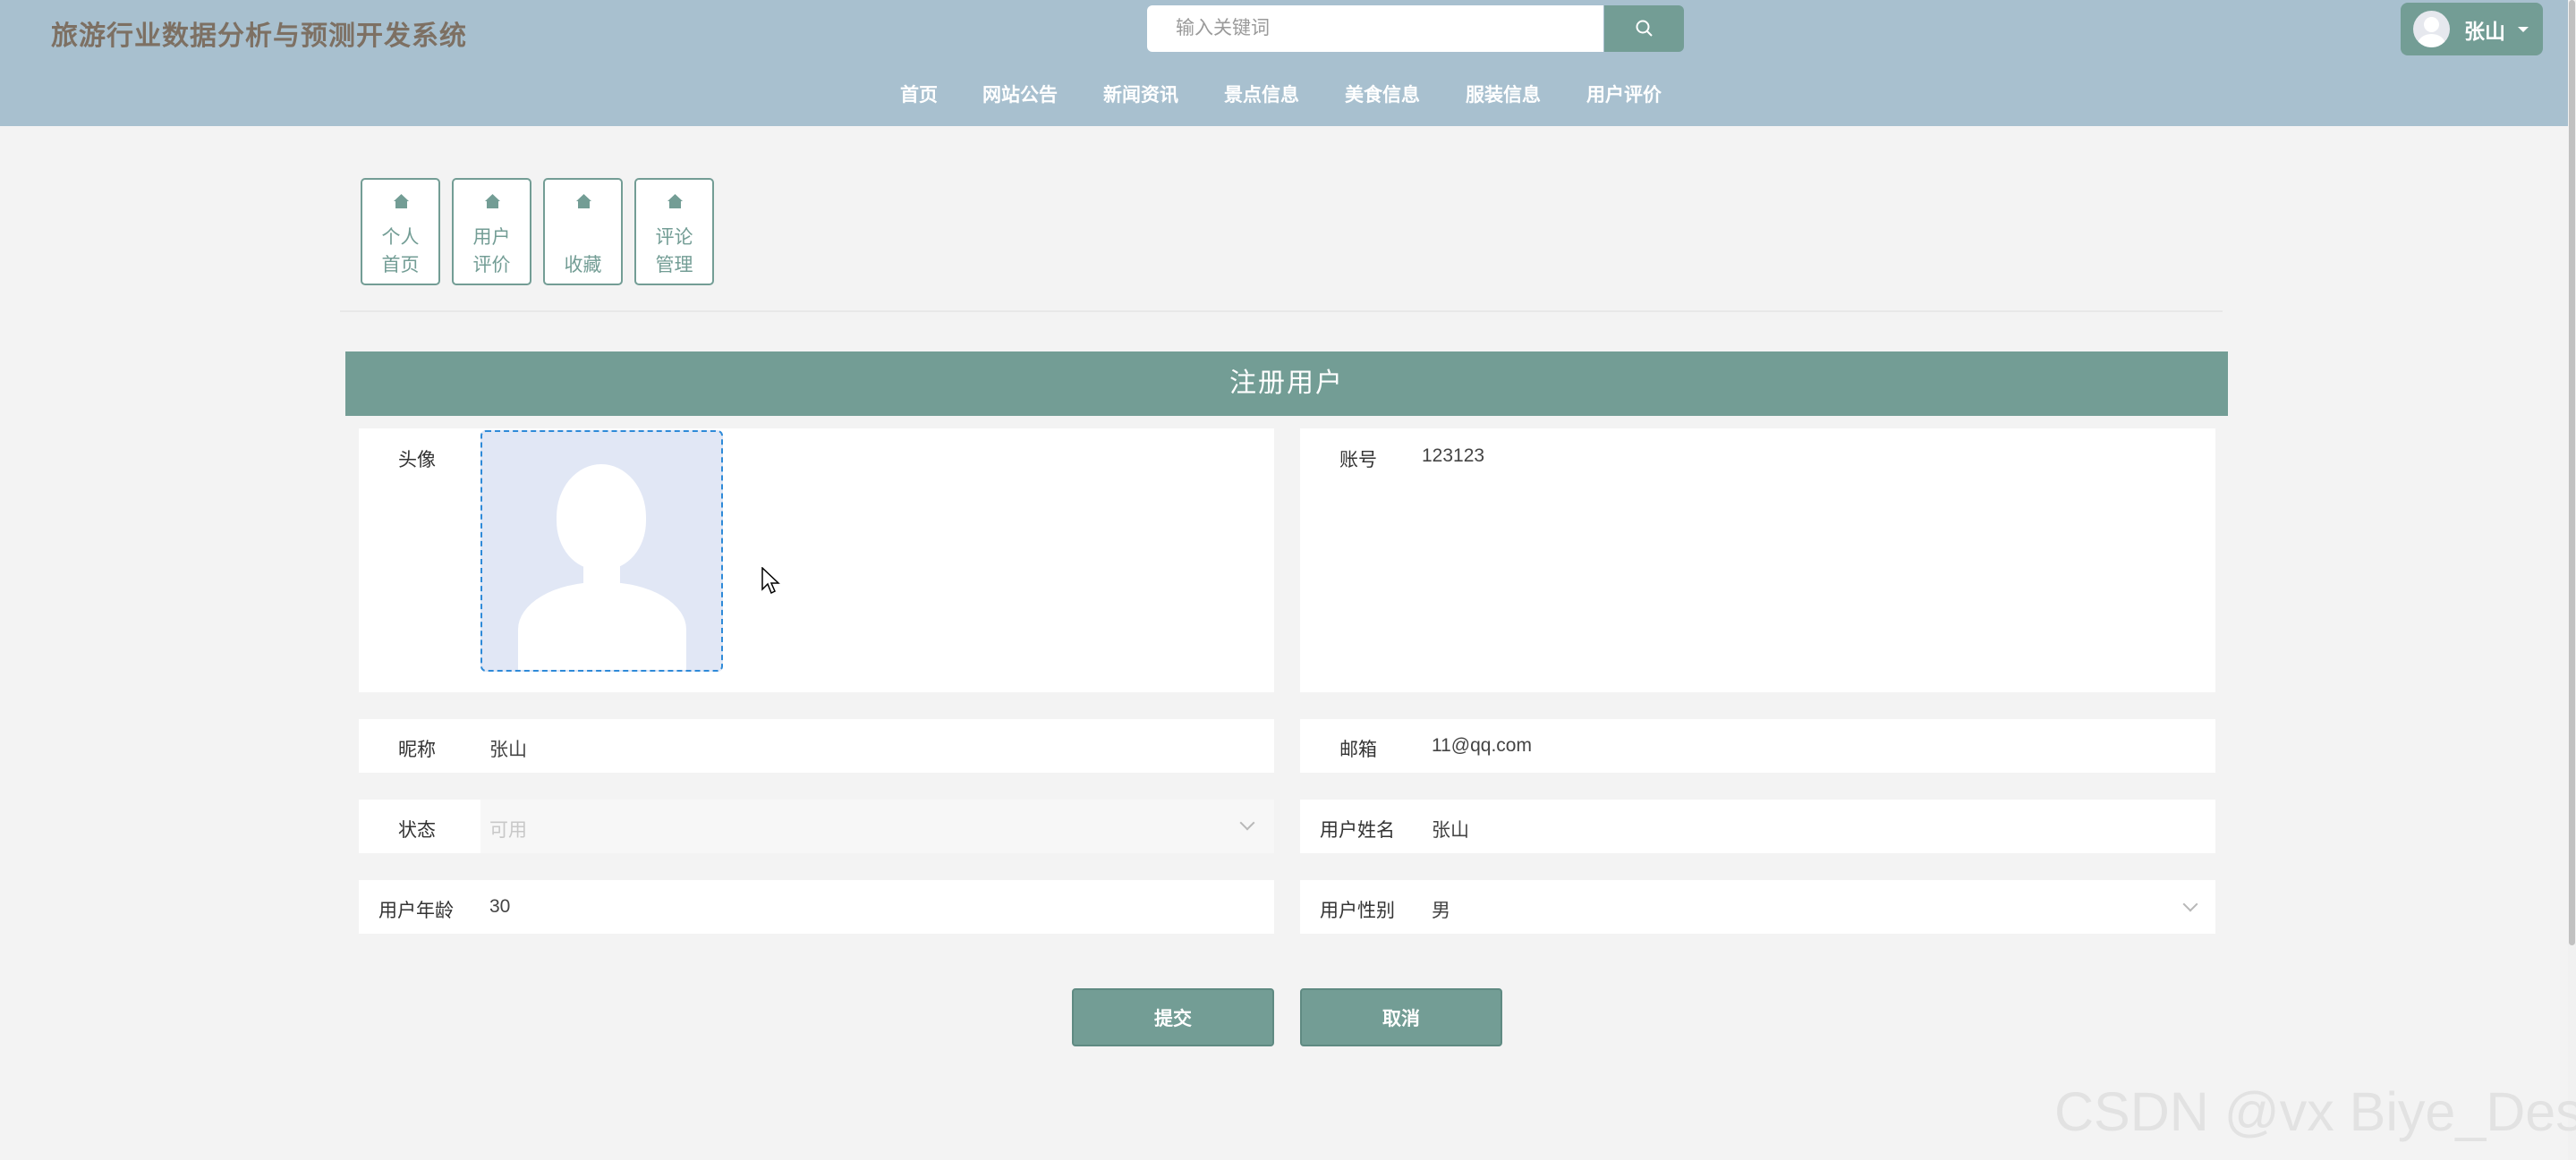 Image resolution: width=2576 pixels, height=1160 pixels. What do you see at coordinates (417, 460) in the screenshot?
I see `avatar-label: 头像` at bounding box center [417, 460].